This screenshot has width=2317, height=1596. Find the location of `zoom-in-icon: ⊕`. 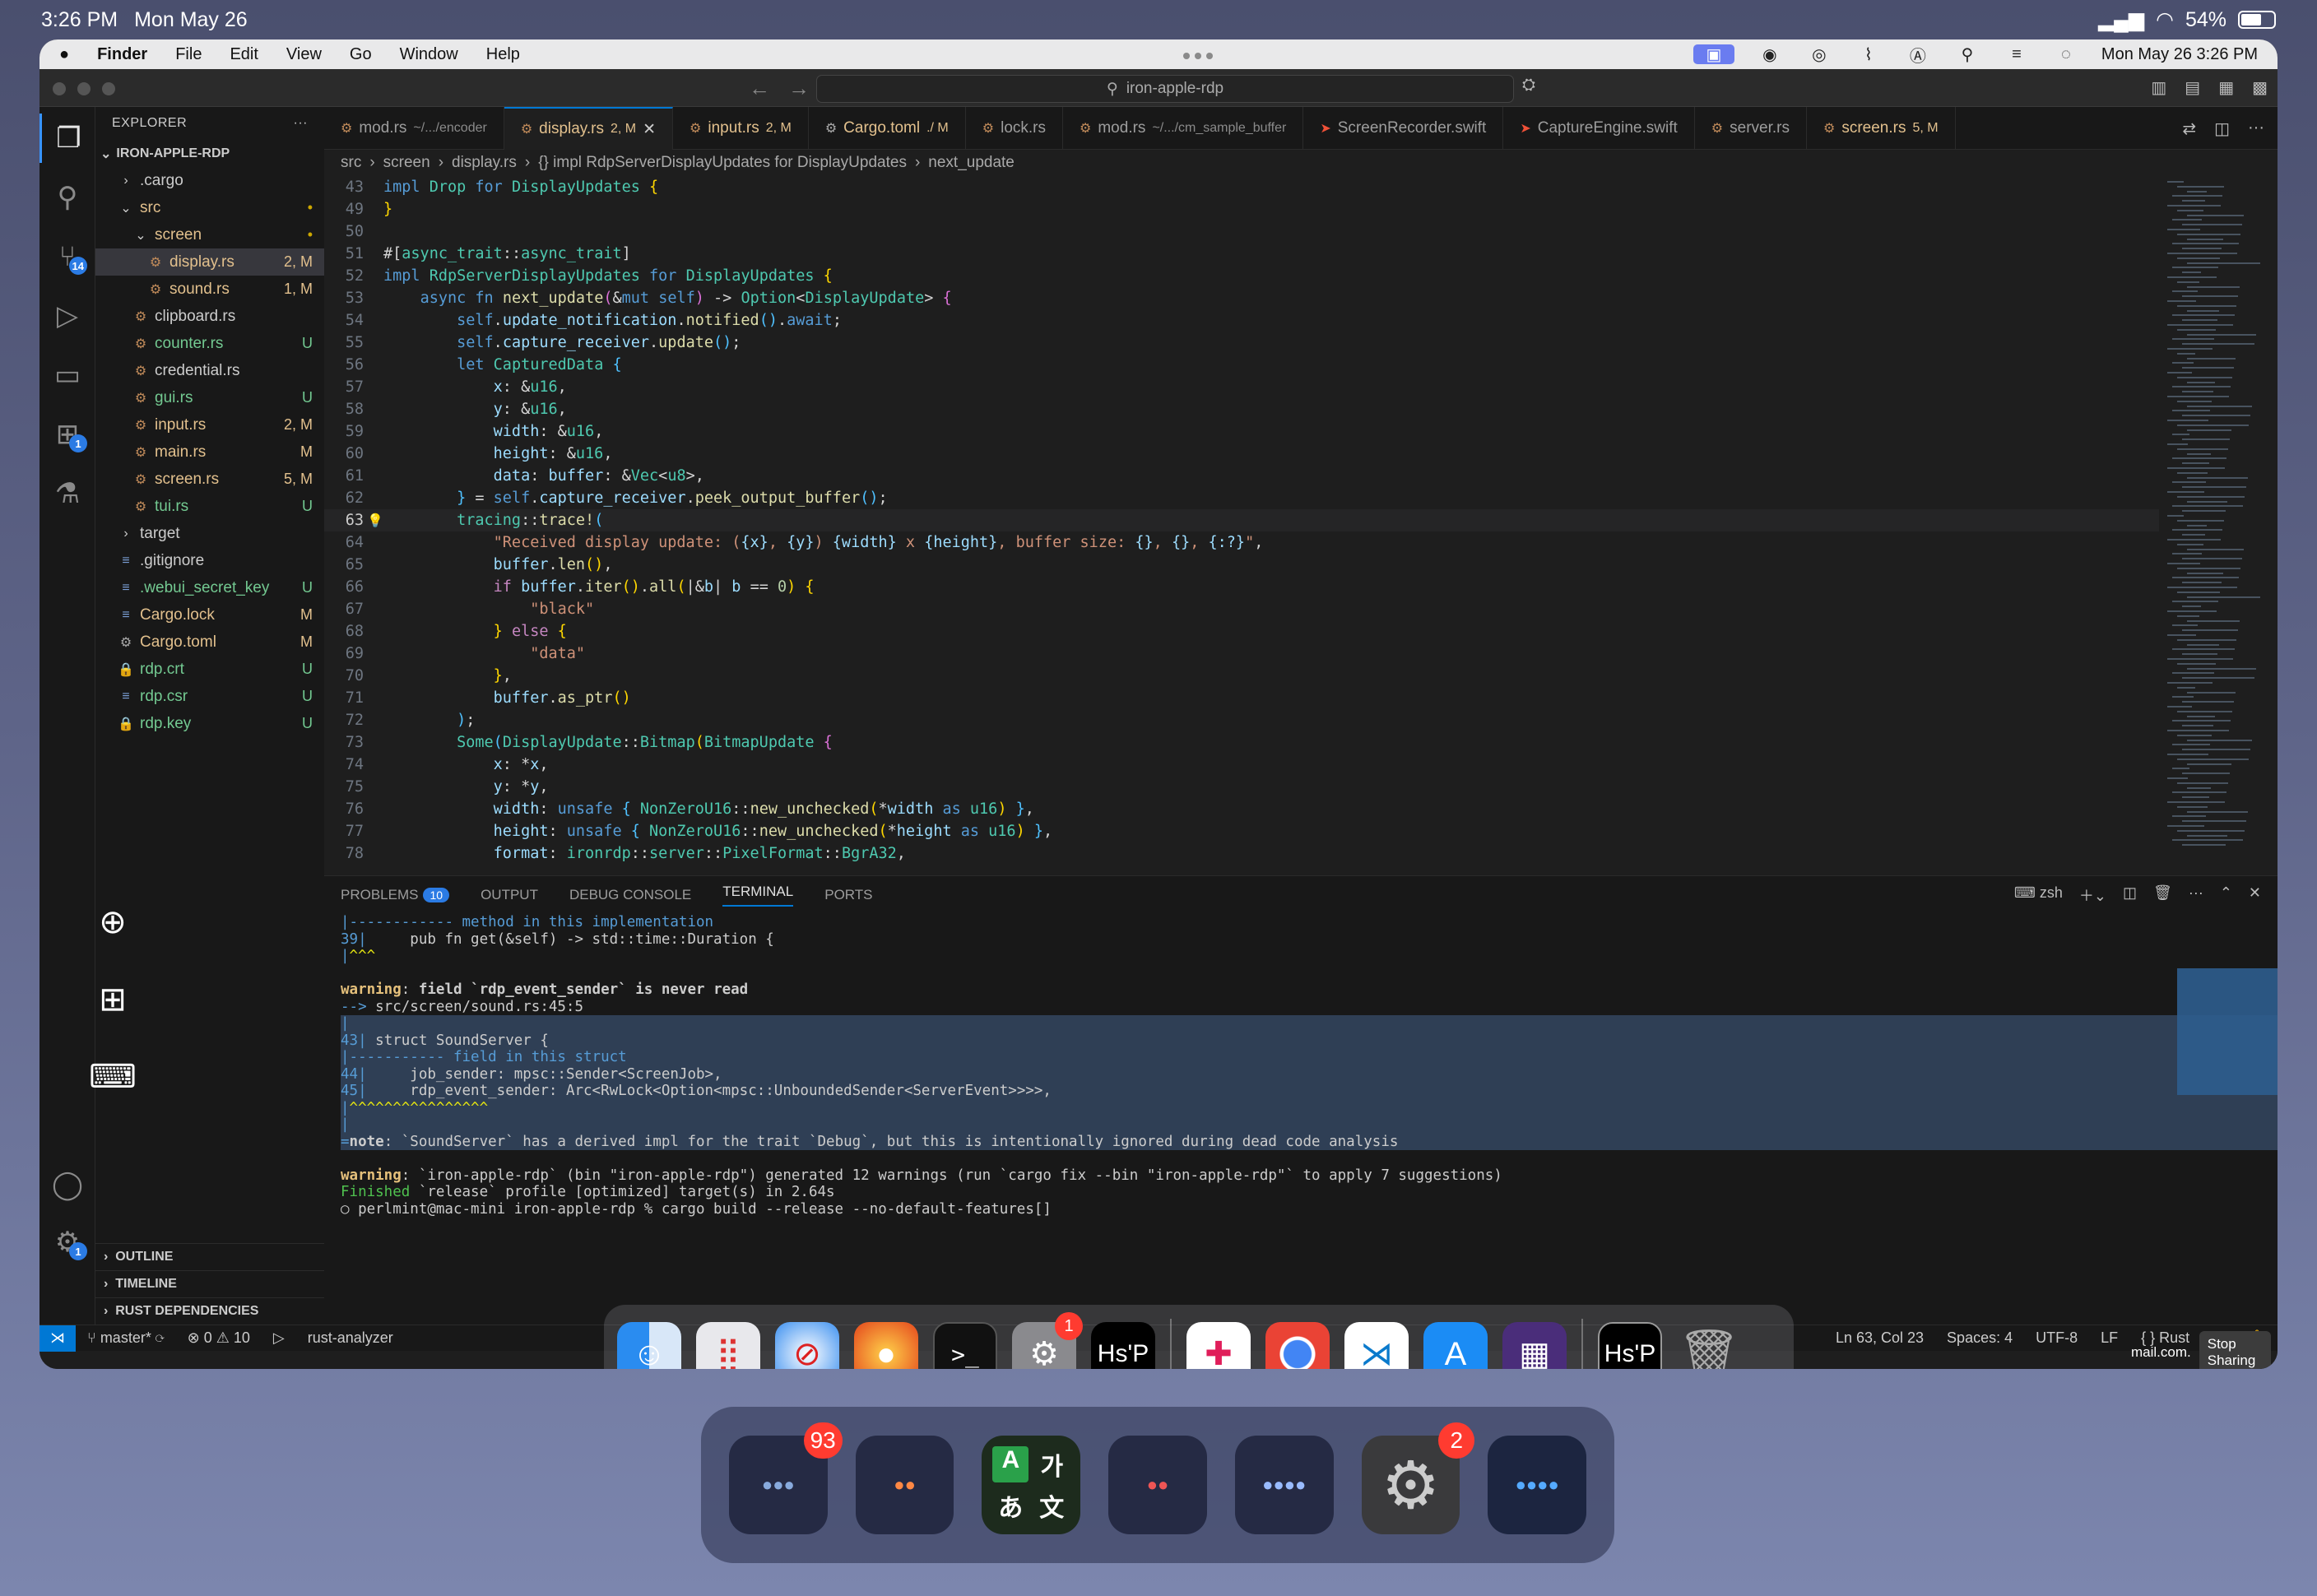

zoom-in-icon: ⊕ is located at coordinates (113, 923).